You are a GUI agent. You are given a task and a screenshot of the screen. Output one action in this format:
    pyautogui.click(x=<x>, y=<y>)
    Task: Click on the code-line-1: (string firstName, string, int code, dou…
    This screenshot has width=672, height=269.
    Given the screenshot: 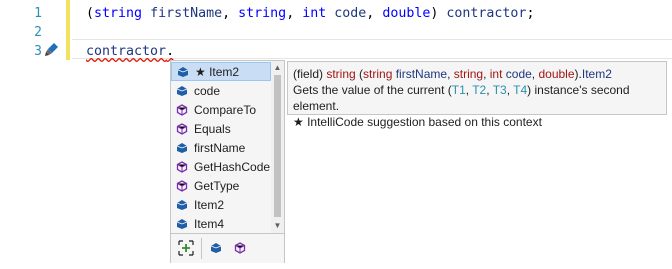 What is the action you would take?
    pyautogui.click(x=310, y=13)
    